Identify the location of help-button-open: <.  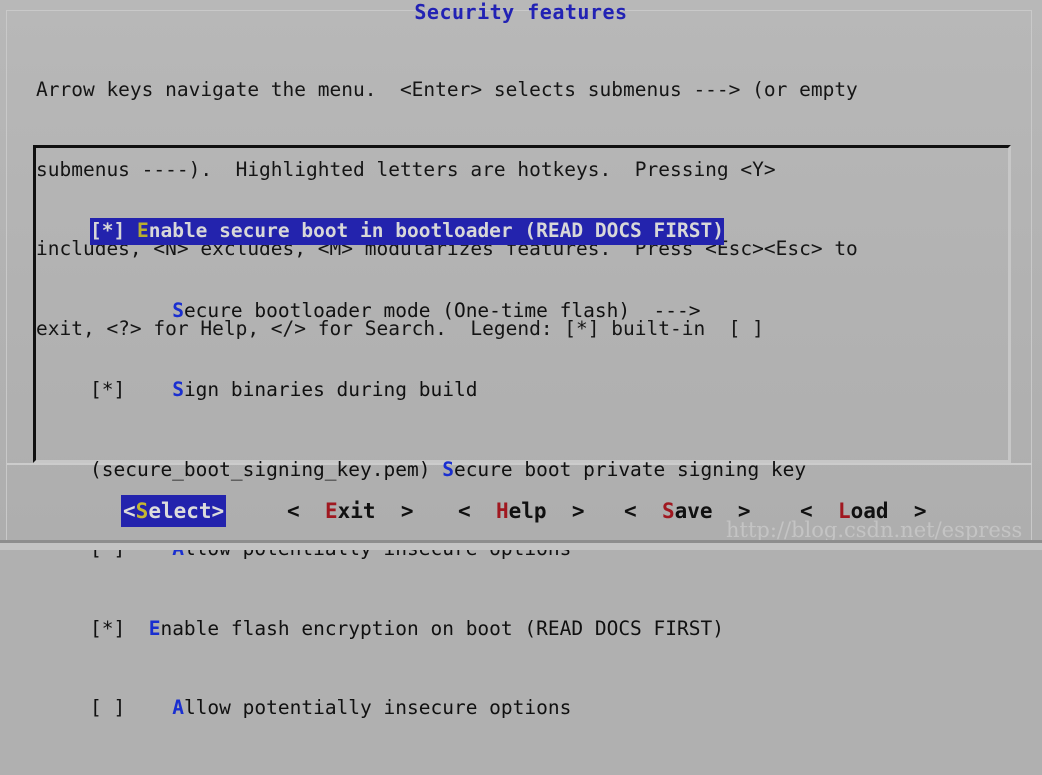
(477, 511).